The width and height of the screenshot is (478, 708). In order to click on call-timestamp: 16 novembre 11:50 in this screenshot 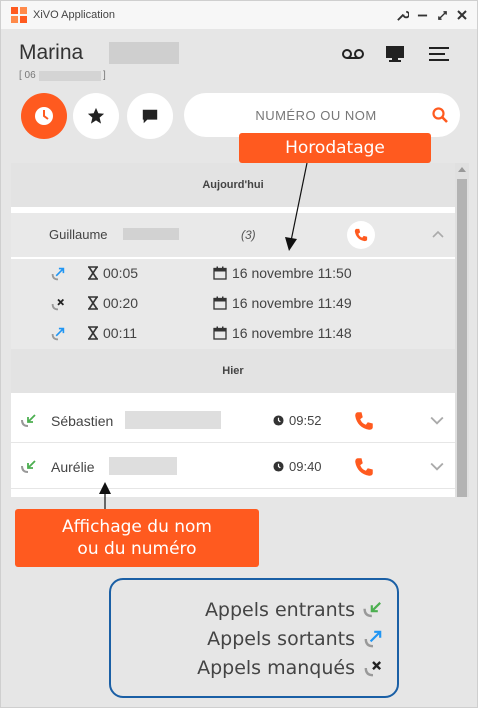, I will do `click(282, 273)`.